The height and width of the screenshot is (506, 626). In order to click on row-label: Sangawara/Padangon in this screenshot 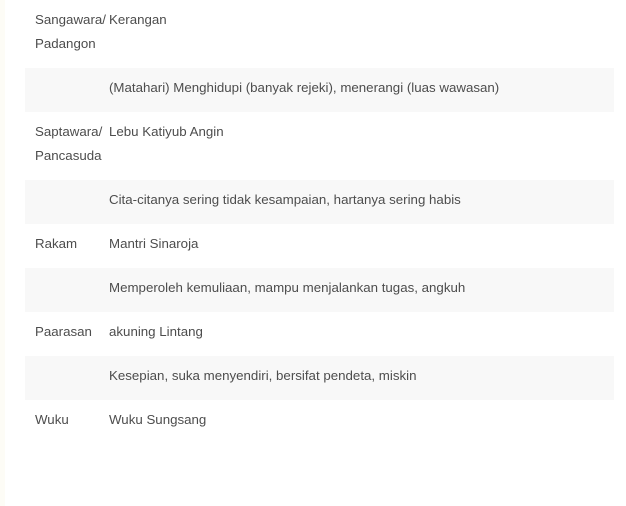, I will do `click(70, 31)`.